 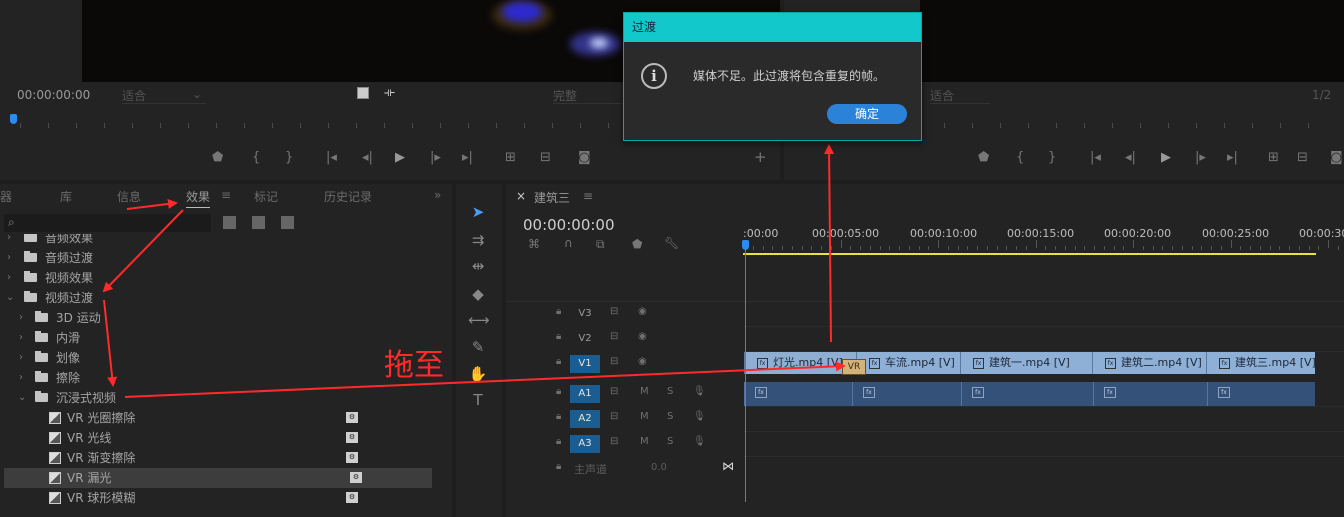 I want to click on add-marker-icon: ⬟, so click(x=217, y=157).